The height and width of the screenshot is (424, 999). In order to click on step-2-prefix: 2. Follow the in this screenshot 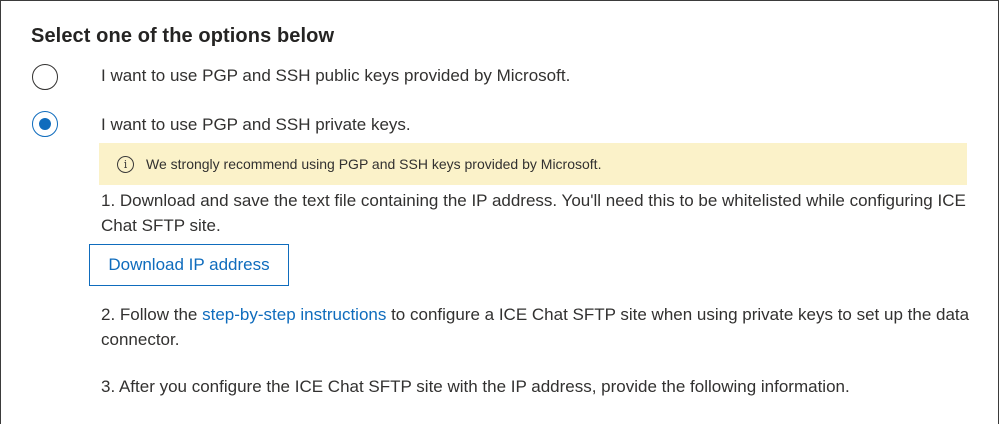, I will do `click(152, 314)`.